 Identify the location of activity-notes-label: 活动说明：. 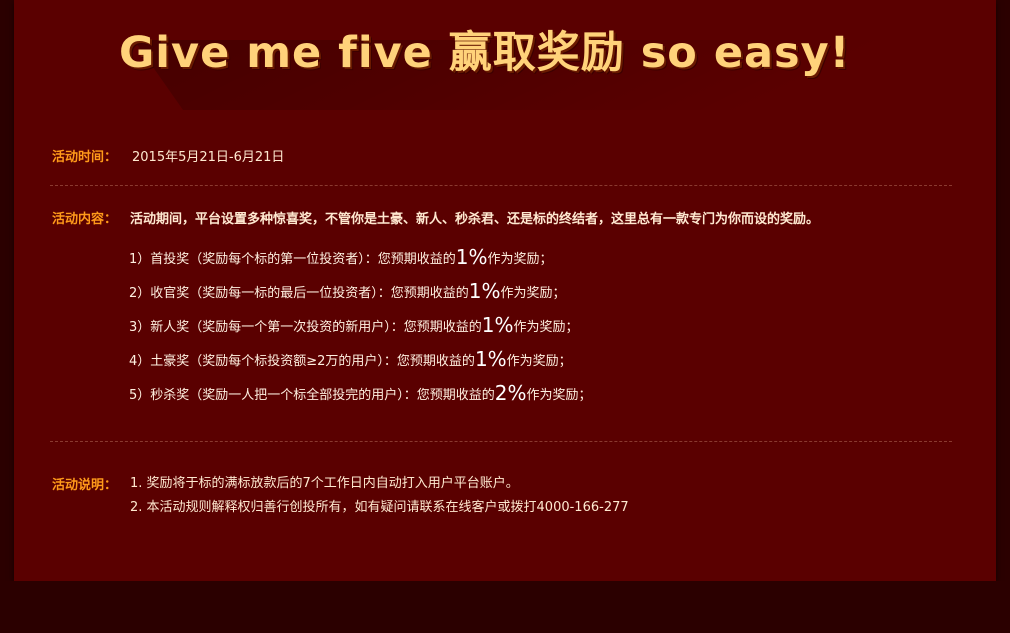
(85, 485).